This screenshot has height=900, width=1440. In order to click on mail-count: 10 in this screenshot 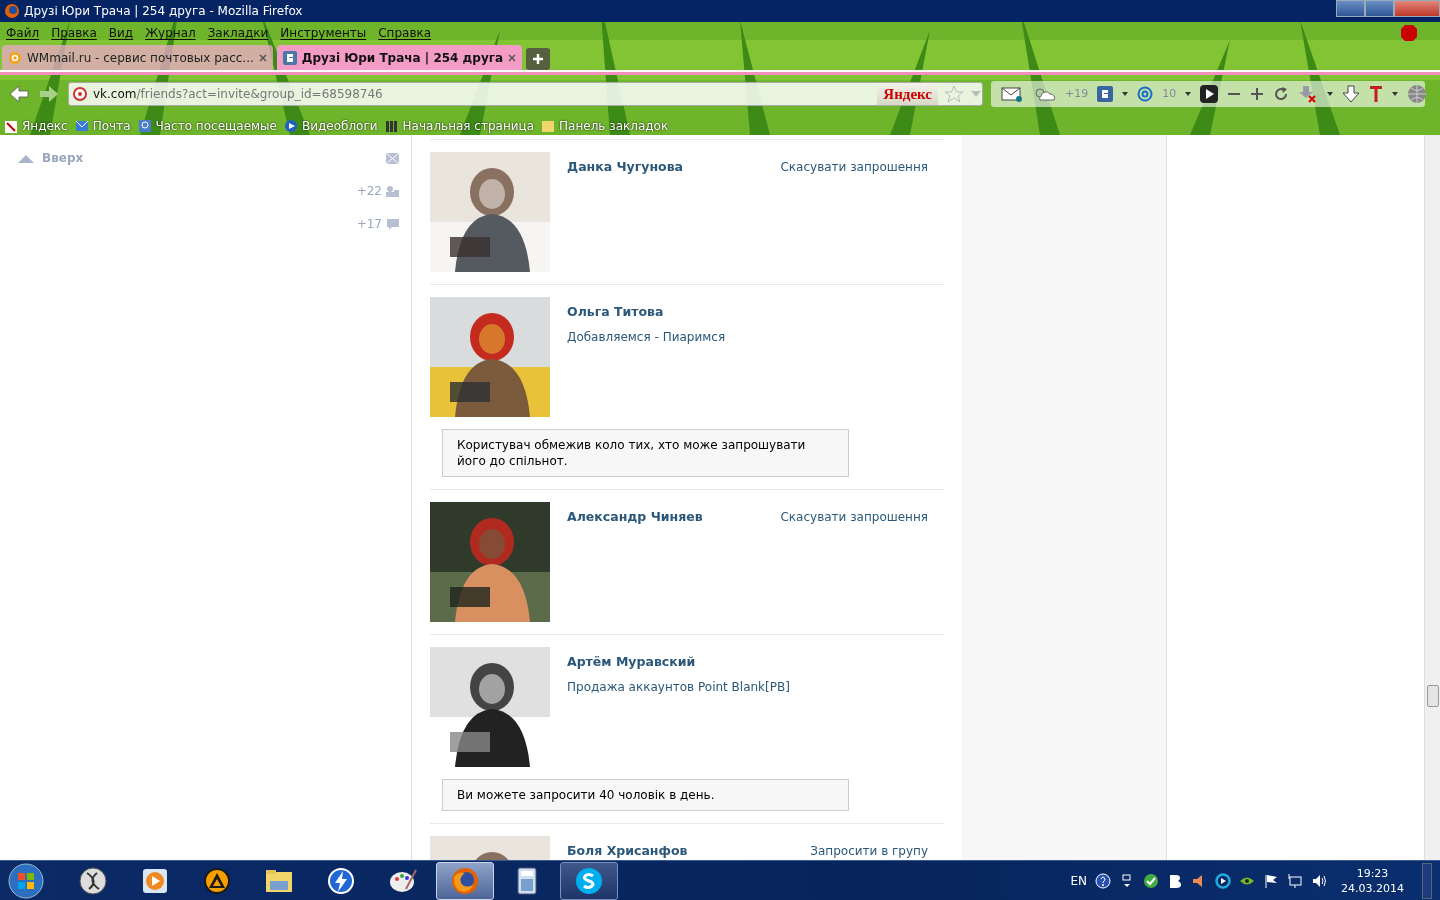, I will do `click(1169, 93)`.